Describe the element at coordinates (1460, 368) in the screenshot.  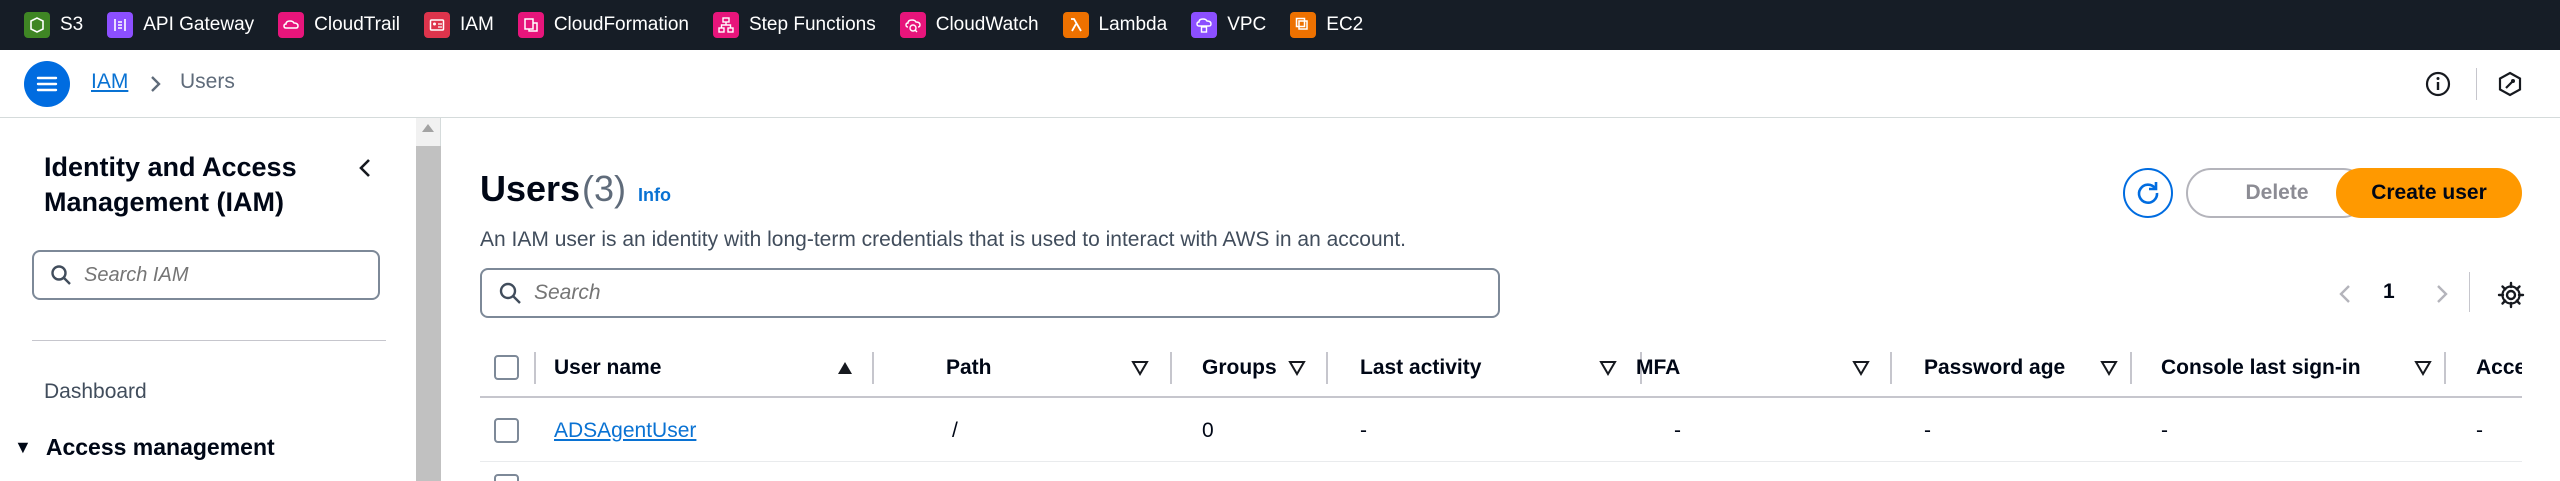
I see `column-header-last-activity: Last activity` at that location.